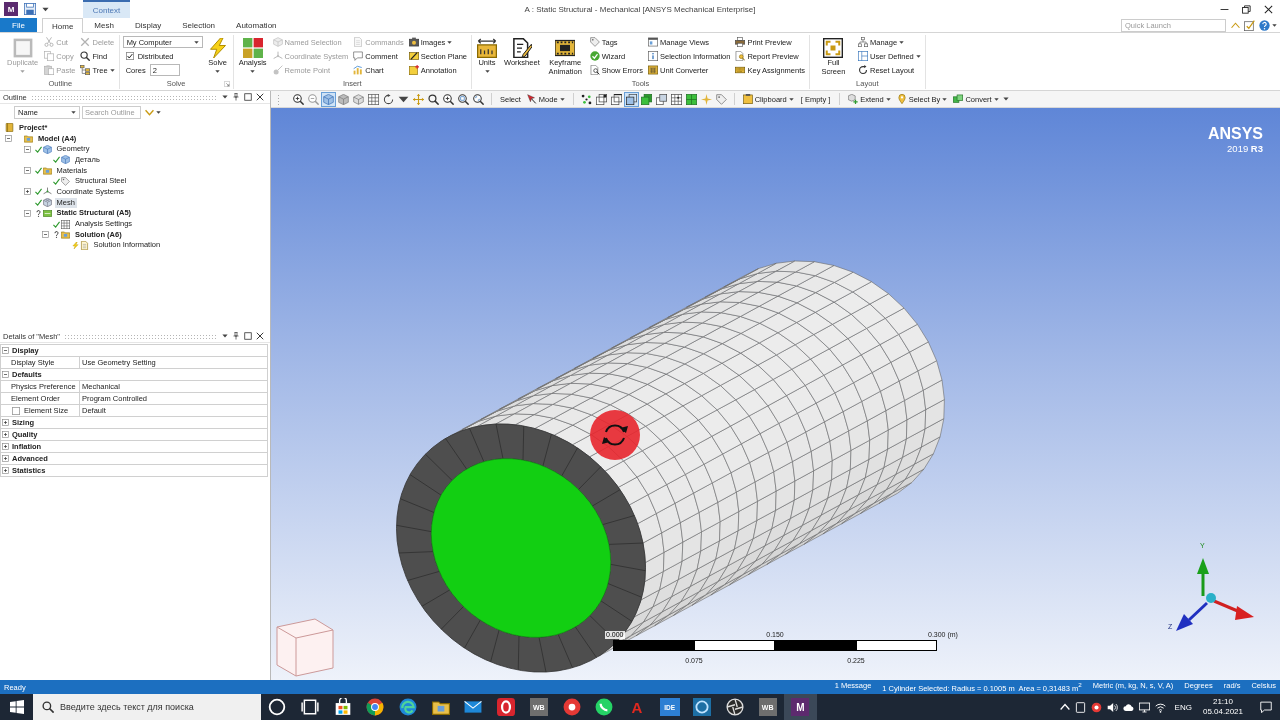 This screenshot has height=720, width=1280. Describe the element at coordinates (1222, 712) in the screenshot. I see `clock-date: 05.04.2021` at that location.